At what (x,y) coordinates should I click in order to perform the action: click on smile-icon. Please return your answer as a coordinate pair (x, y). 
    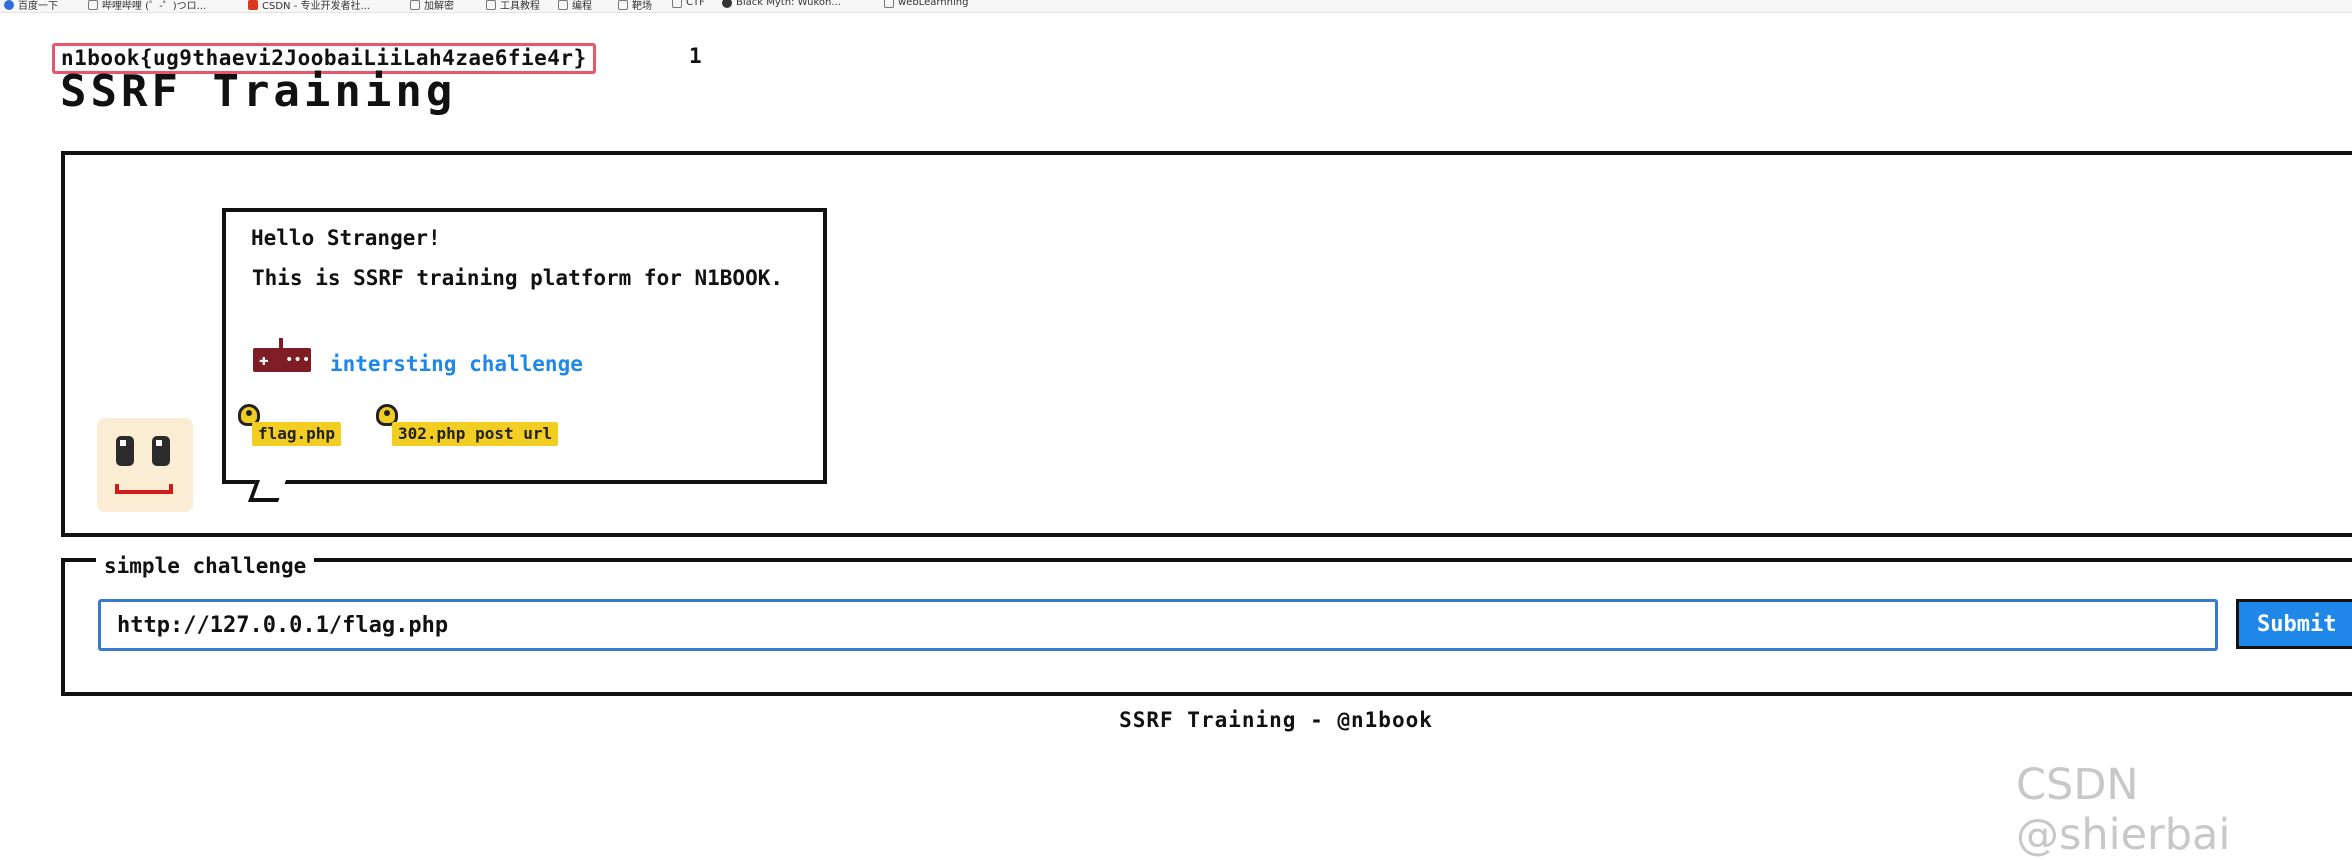
    Looking at the image, I should click on (144, 489).